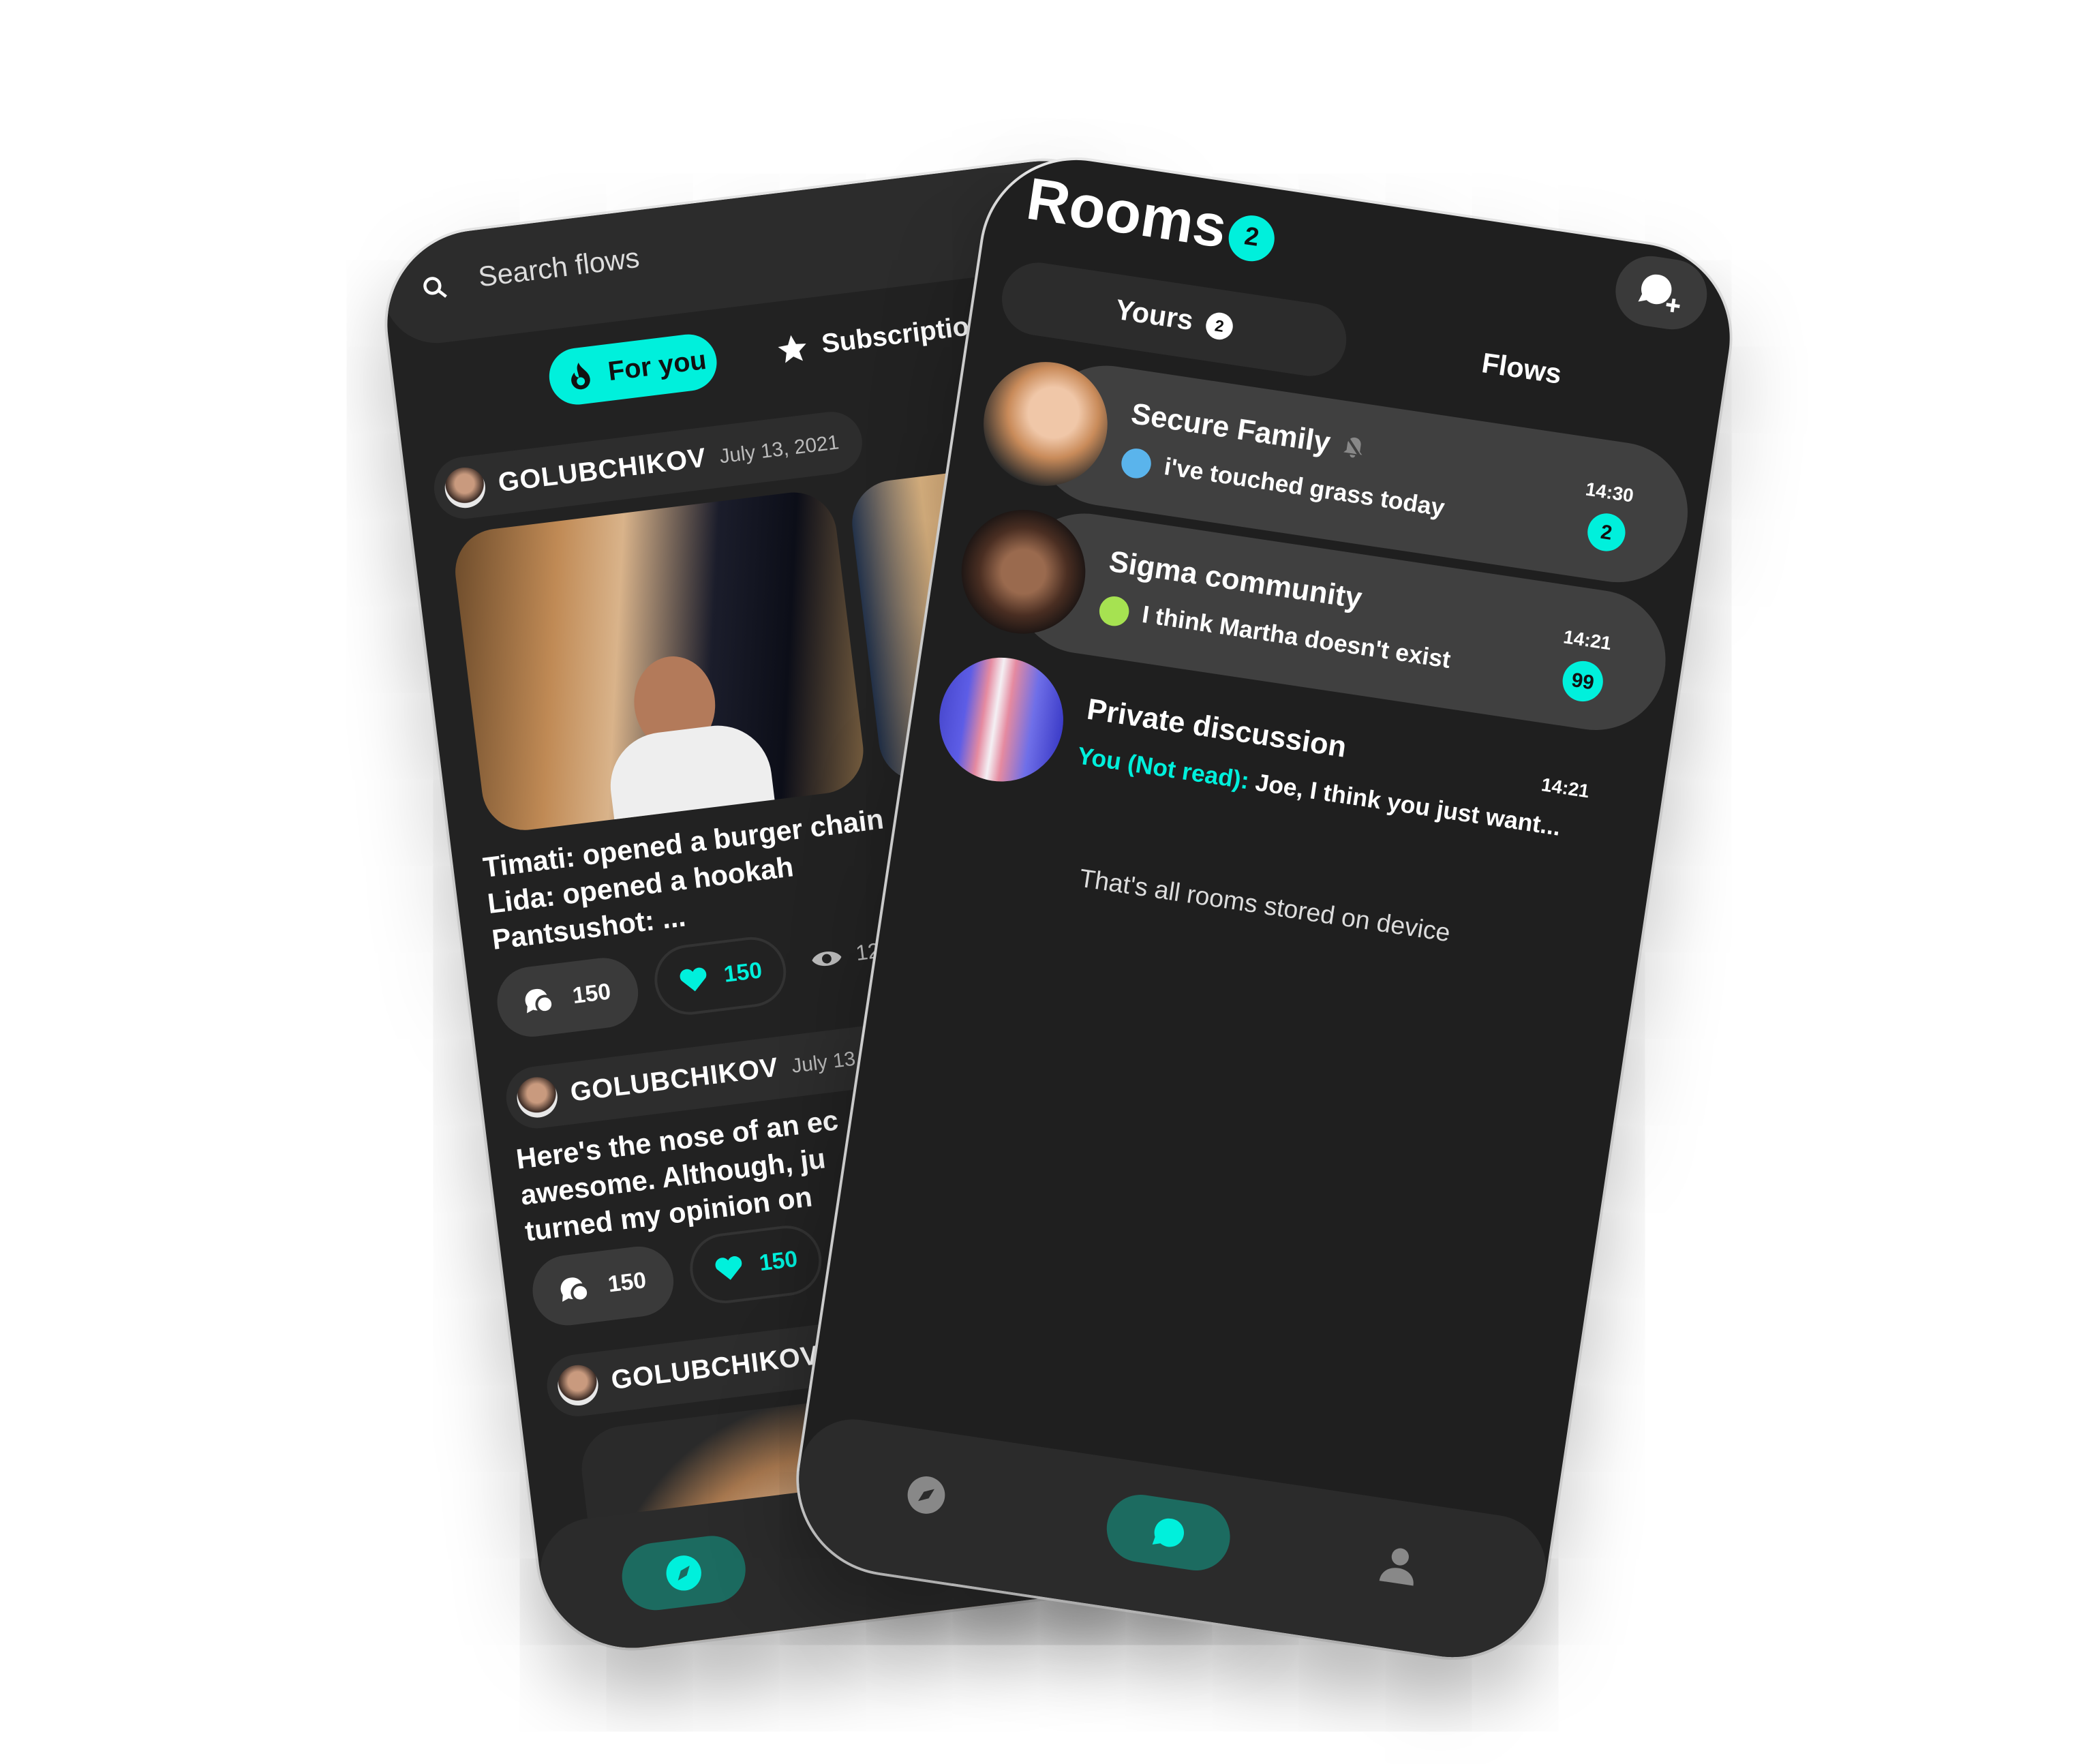 The width and height of the screenshot is (2100, 1764). What do you see at coordinates (1522, 370) in the screenshot?
I see `tab-flows: Flows` at bounding box center [1522, 370].